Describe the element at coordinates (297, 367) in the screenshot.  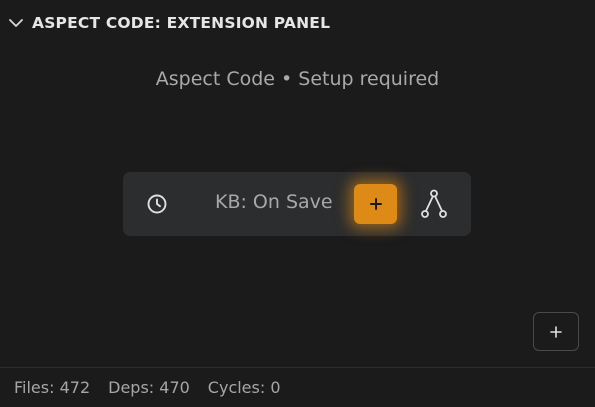
I see `status-divider` at that location.